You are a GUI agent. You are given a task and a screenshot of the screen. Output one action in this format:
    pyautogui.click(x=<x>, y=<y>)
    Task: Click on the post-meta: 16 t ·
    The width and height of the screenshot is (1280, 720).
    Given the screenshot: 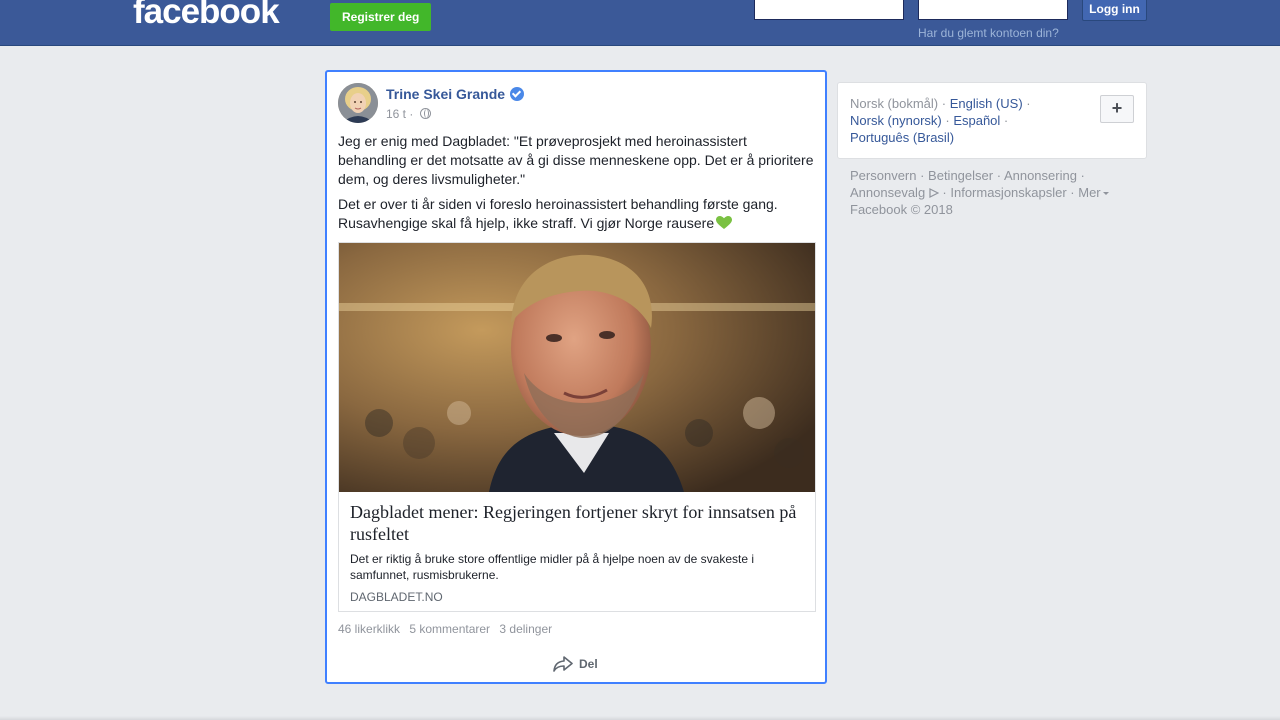 What is the action you would take?
    pyautogui.click(x=408, y=114)
    